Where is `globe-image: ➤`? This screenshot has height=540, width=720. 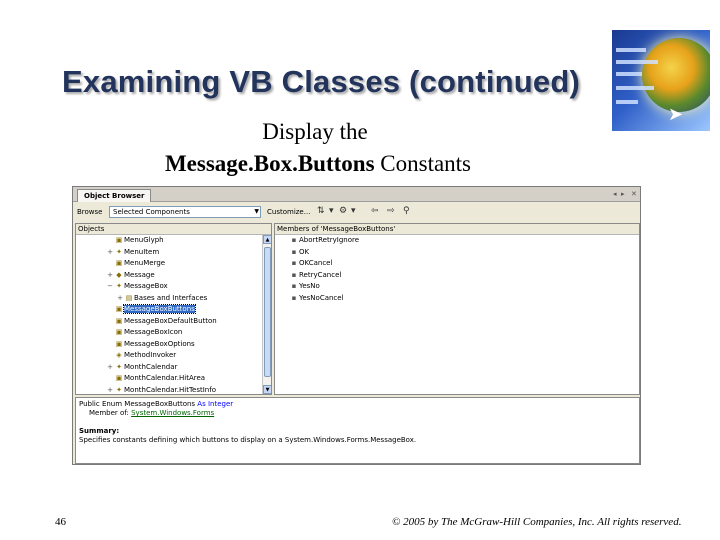 globe-image: ➤ is located at coordinates (661, 80).